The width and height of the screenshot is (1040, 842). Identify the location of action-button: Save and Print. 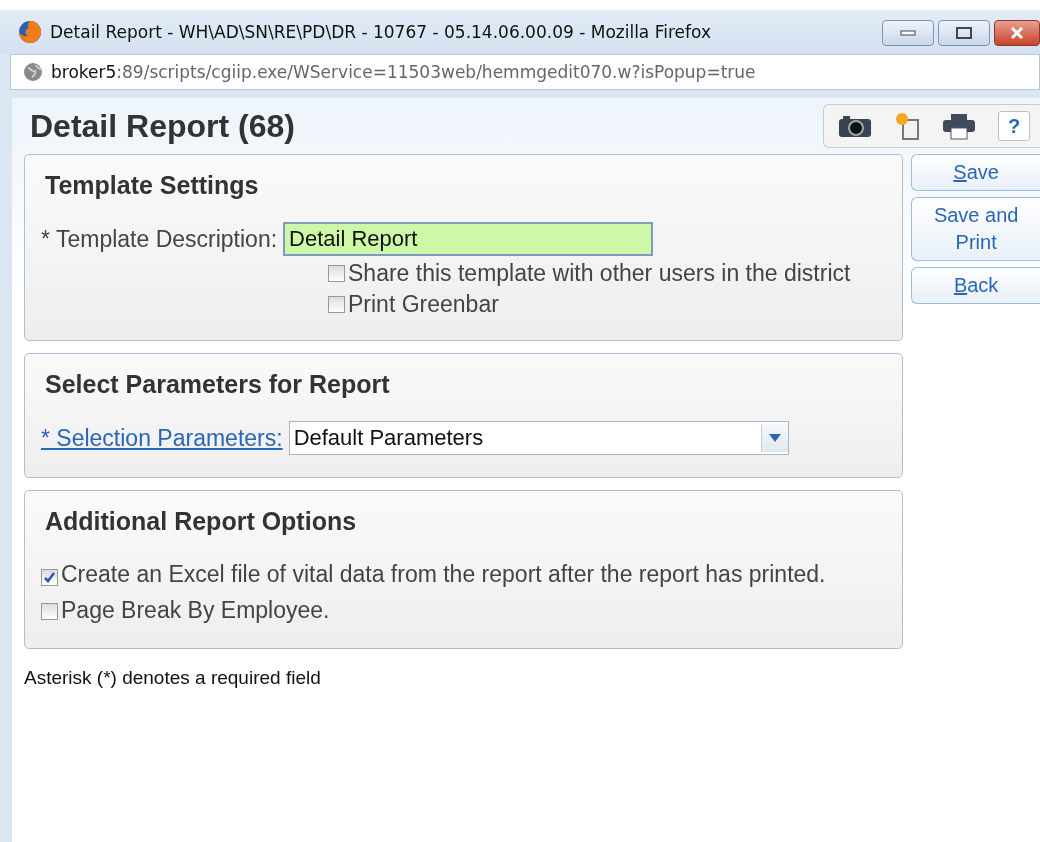
(975, 229).